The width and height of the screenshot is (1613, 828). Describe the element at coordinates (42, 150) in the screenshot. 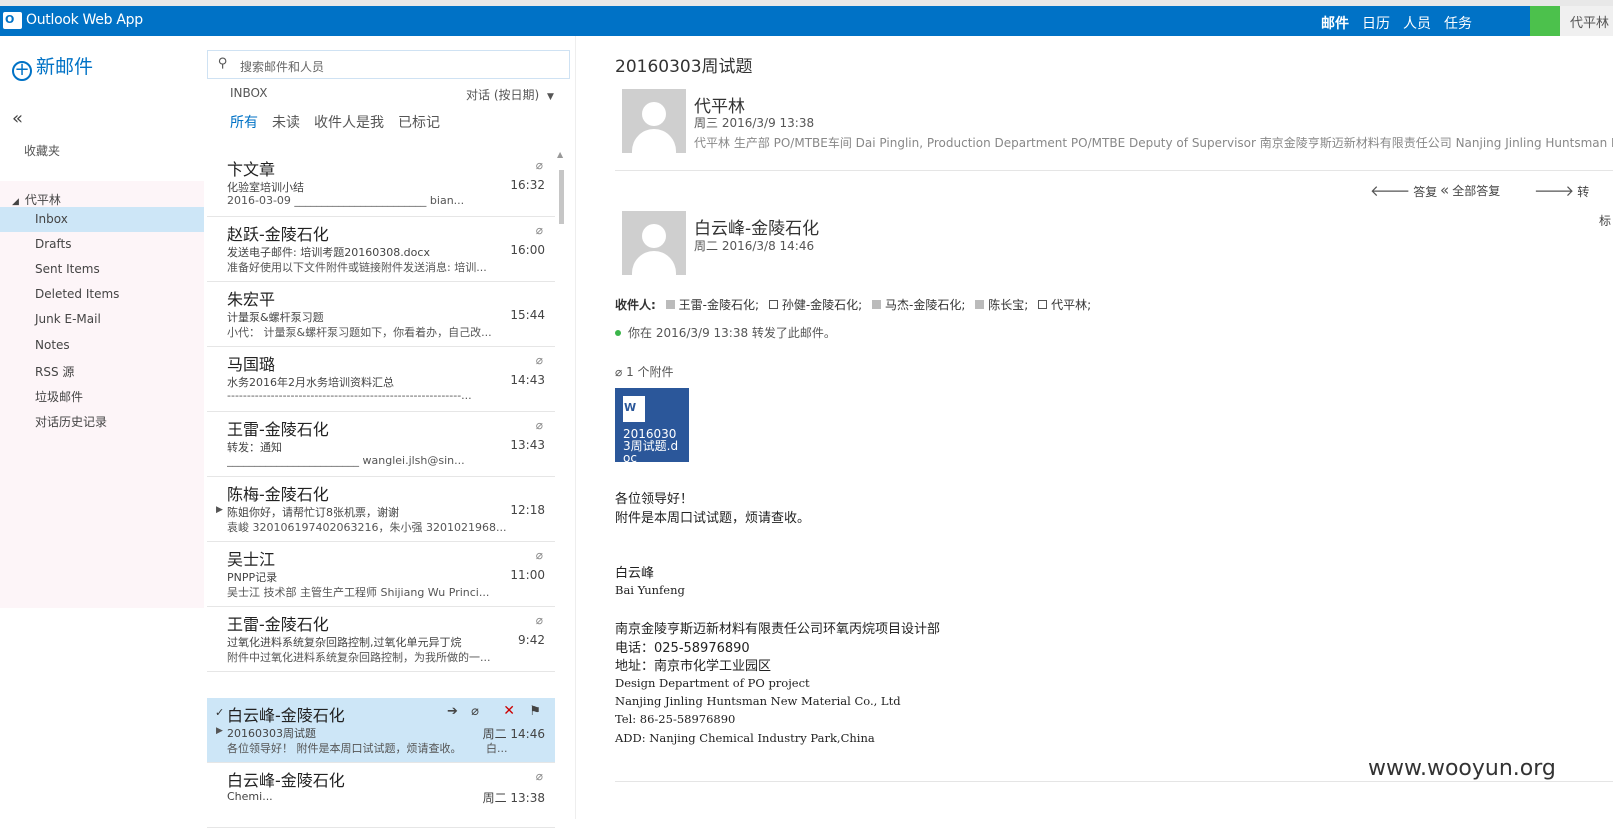

I see `favorites-header: 收藏夹` at that location.